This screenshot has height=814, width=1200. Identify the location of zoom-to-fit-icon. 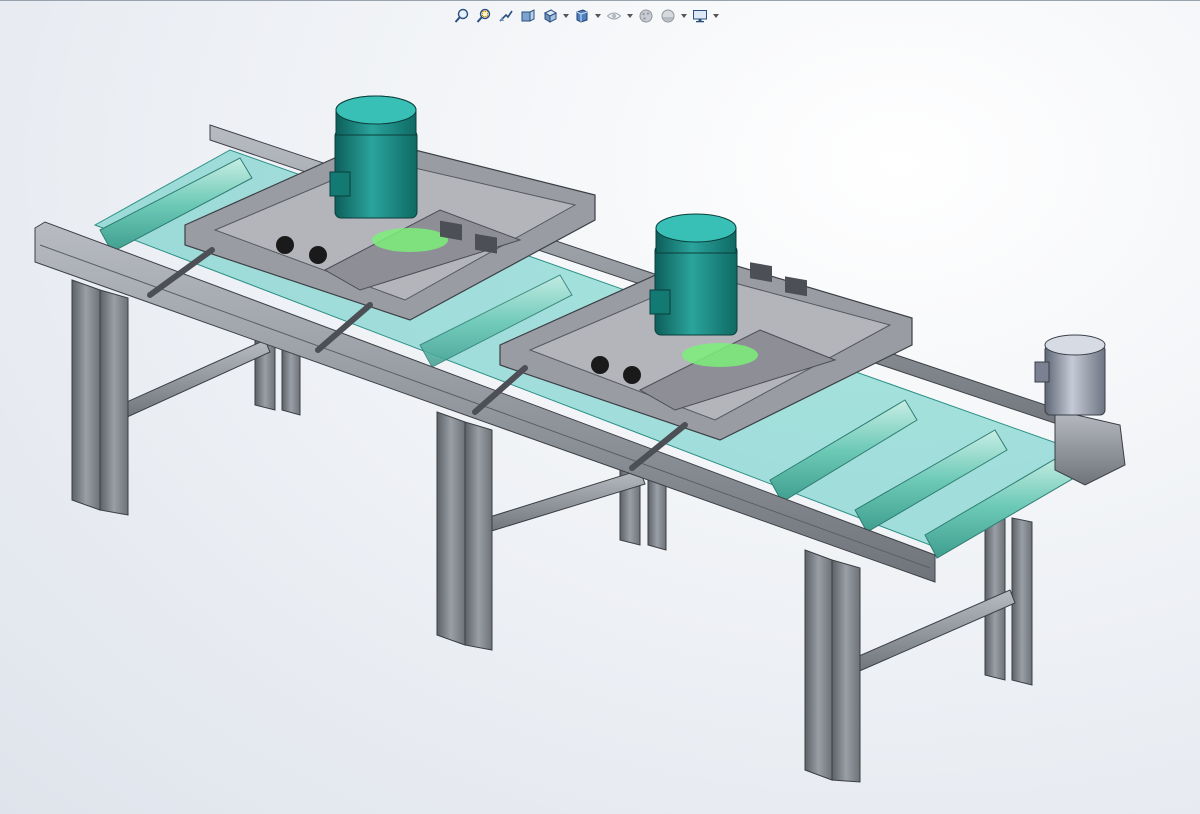
(462, 16).